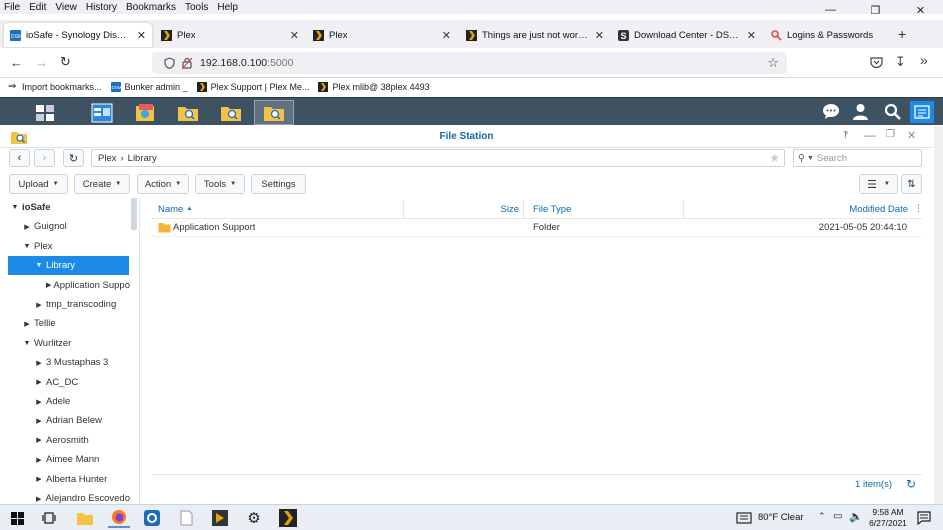 The image size is (943, 530). I want to click on close-window-button: ✕, so click(920, 10).